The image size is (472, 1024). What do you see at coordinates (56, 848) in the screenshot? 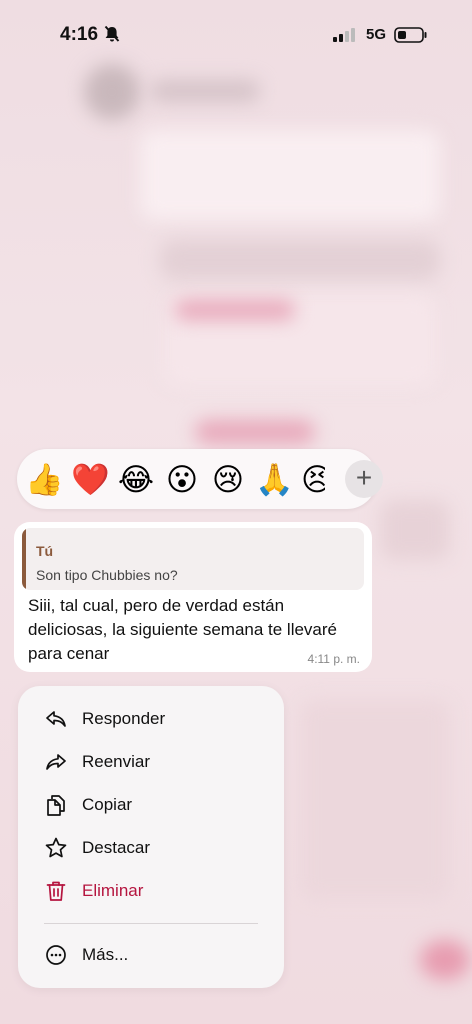
I see `star-icon` at bounding box center [56, 848].